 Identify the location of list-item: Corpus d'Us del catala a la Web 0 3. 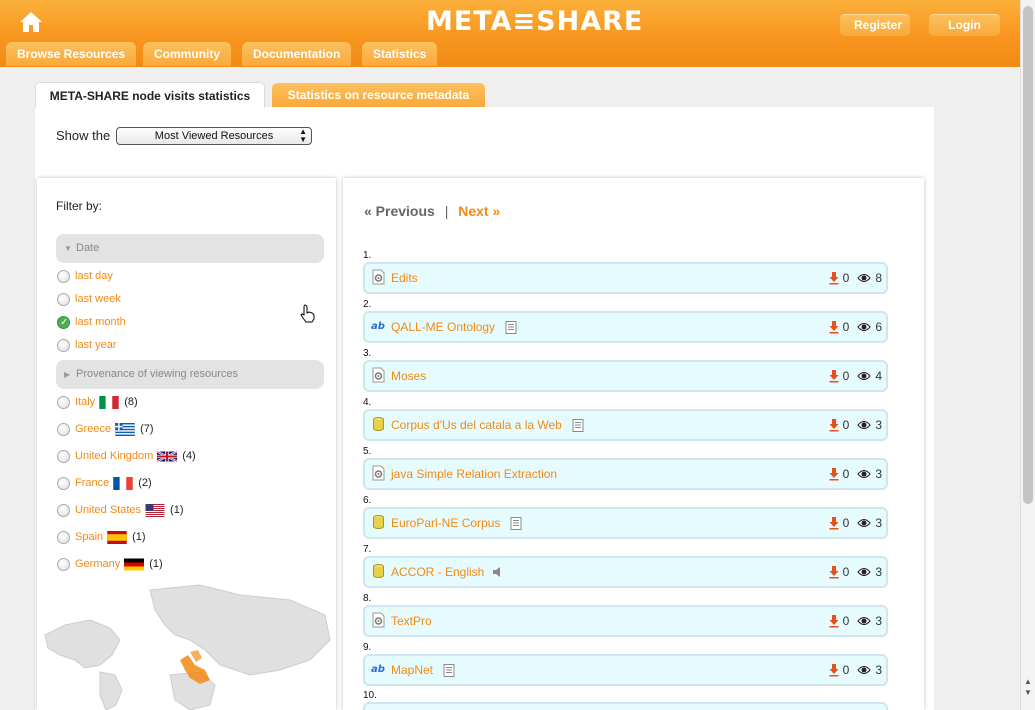
(625, 425).